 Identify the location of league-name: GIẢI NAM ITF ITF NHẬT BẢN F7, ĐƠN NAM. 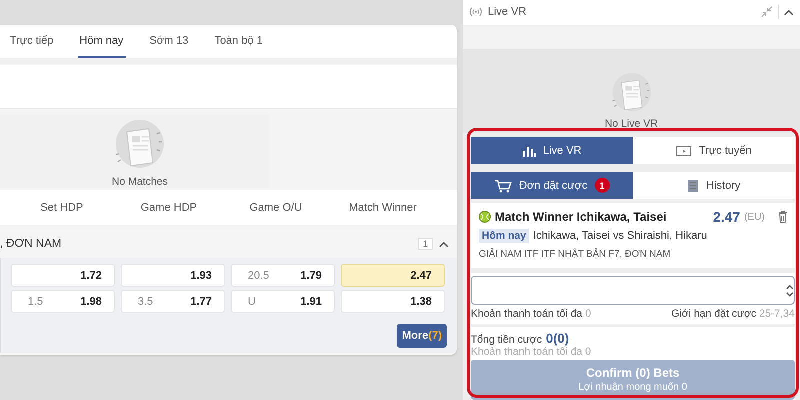
(575, 254).